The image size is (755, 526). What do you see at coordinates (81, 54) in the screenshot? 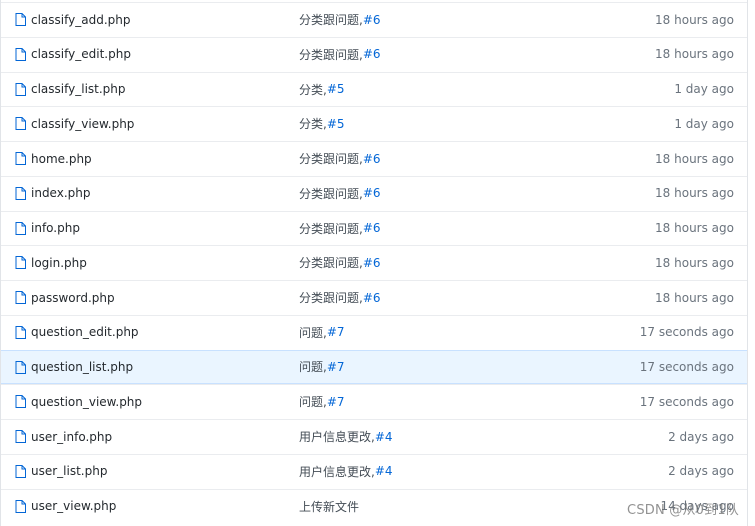
I see `file-name-link: classify_edit.php` at bounding box center [81, 54].